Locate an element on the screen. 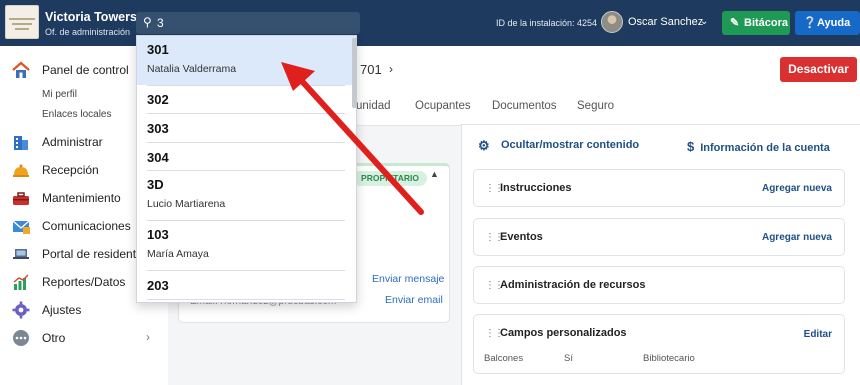 The height and width of the screenshot is (385, 860). toolbox-icon is located at coordinates (21, 198).